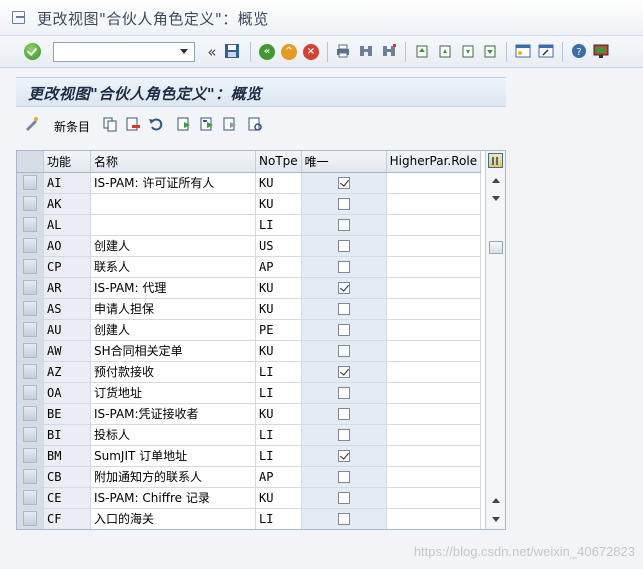  Describe the element at coordinates (67, 518) in the screenshot. I see `function-cell: CF` at that location.